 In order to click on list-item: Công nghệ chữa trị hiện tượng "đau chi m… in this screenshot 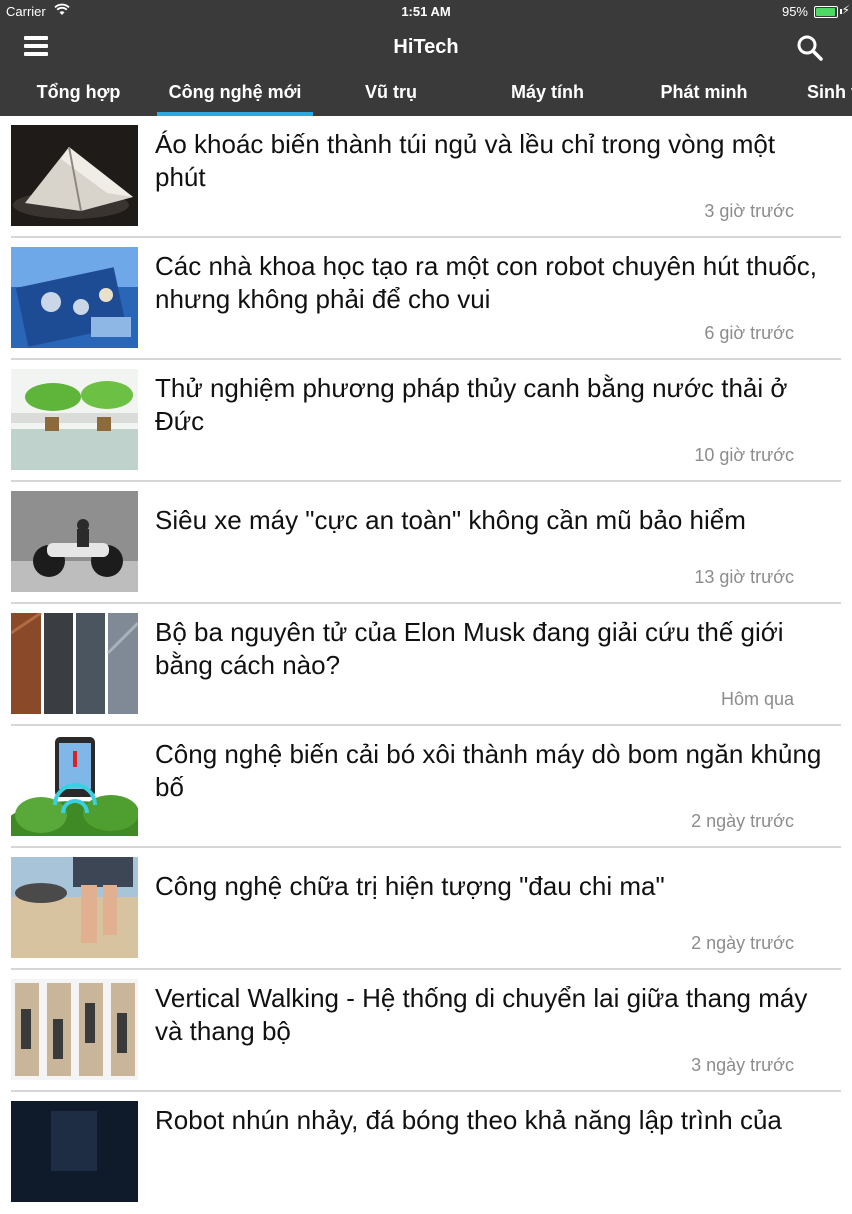, I will do `click(426, 909)`.